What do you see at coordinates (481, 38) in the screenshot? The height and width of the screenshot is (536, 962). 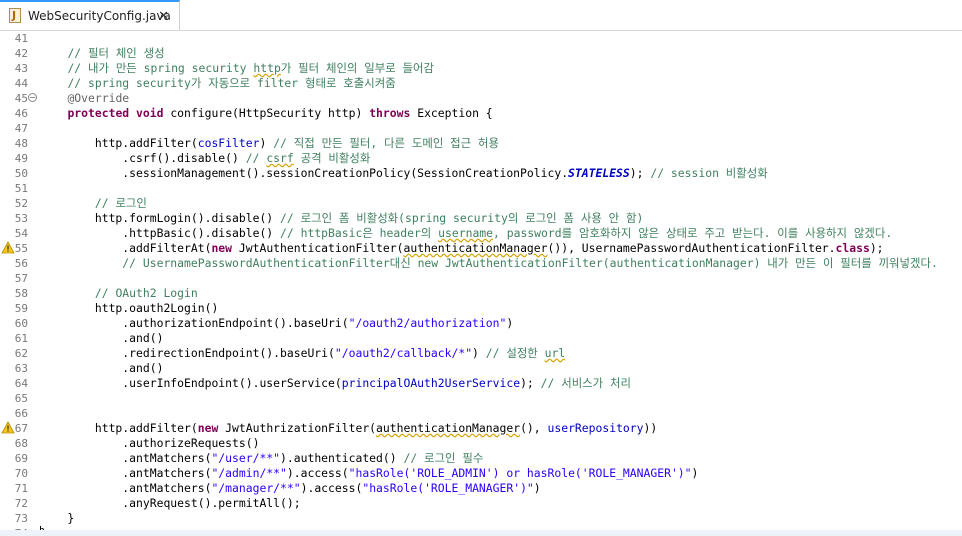 I see `code-line: 41` at bounding box center [481, 38].